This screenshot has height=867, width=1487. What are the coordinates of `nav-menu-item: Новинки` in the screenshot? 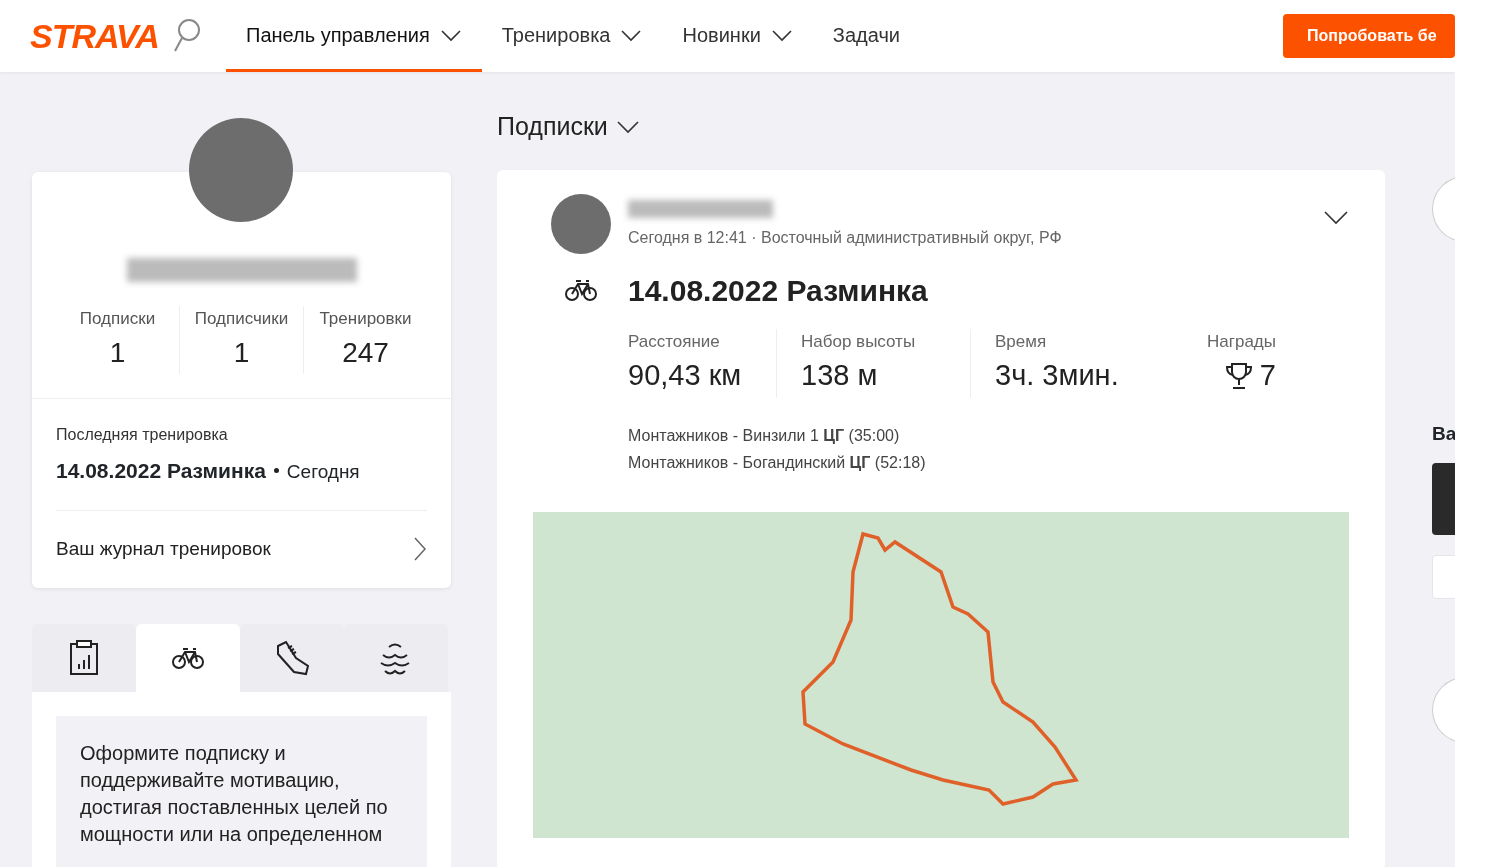 It's located at (737, 36).